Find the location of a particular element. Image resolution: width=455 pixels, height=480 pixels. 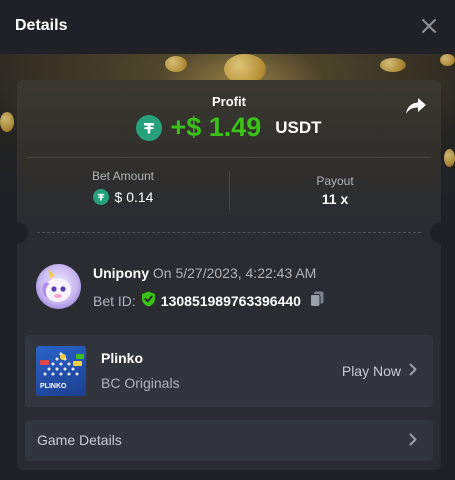

bet-amount-value-row: $ 0.14 is located at coordinates (123, 197).